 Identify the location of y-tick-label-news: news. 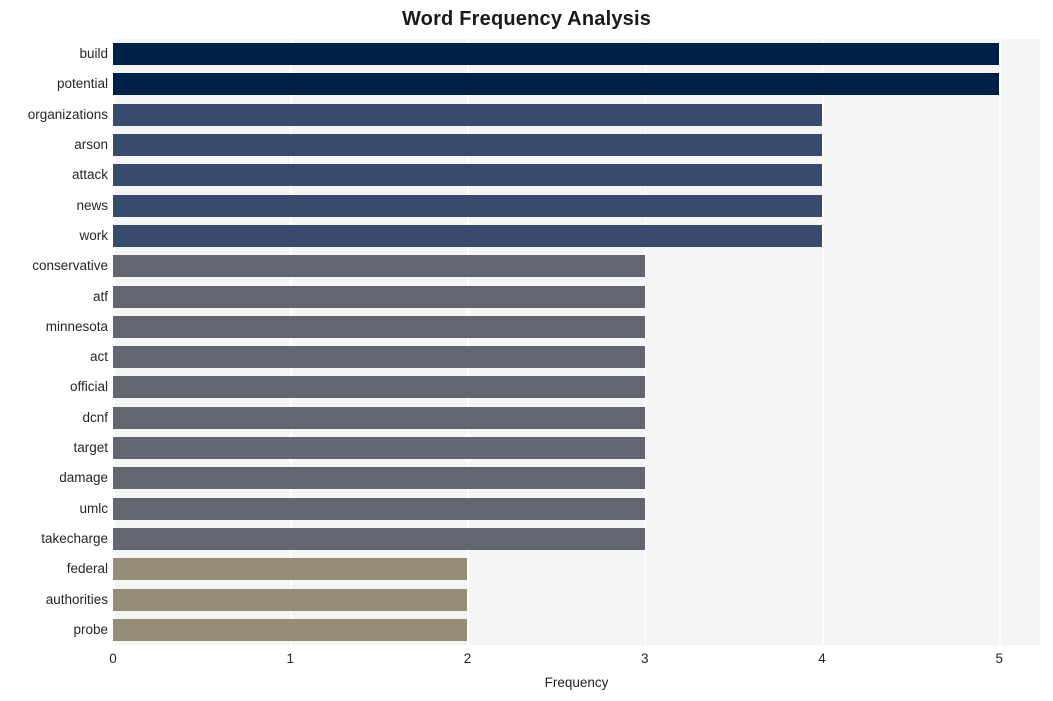
(92, 205).